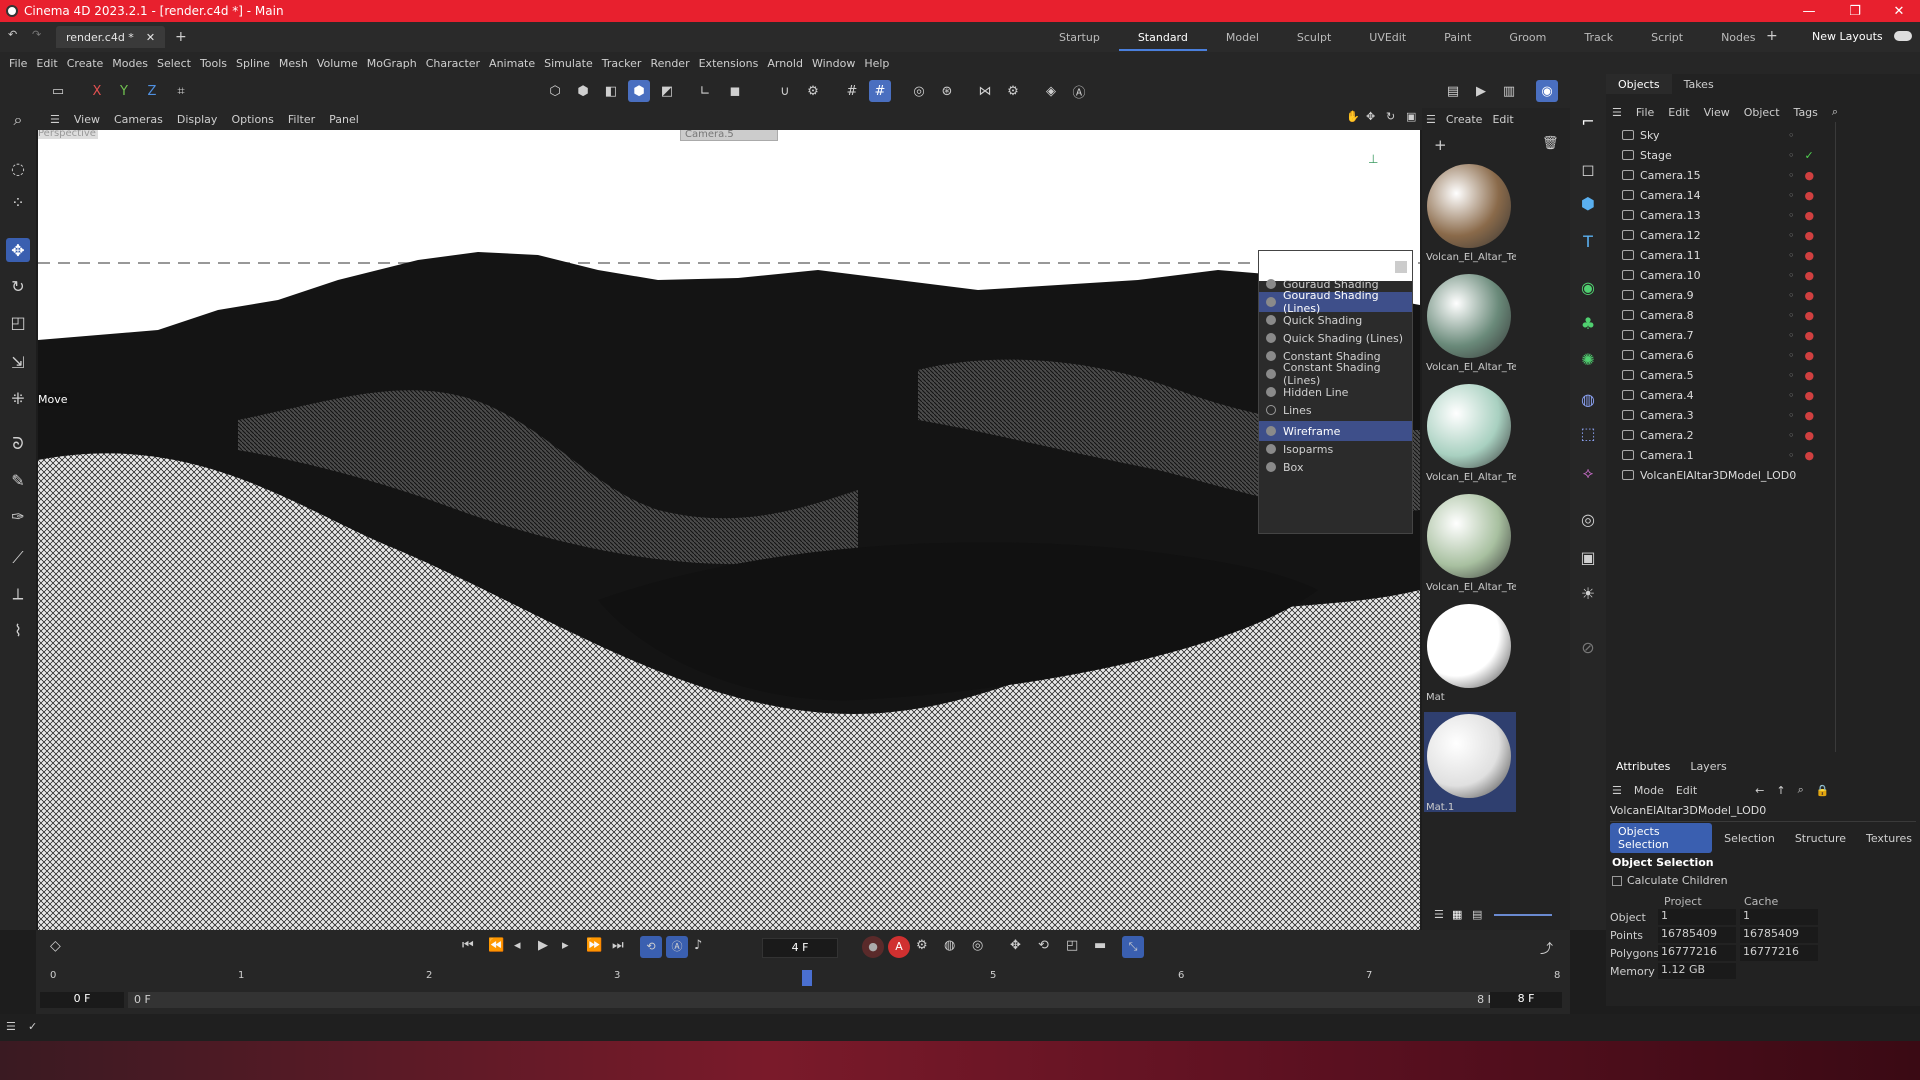 The height and width of the screenshot is (1080, 1920). What do you see at coordinates (1431, 119) in the screenshot?
I see `material-menu-icon: ☰` at bounding box center [1431, 119].